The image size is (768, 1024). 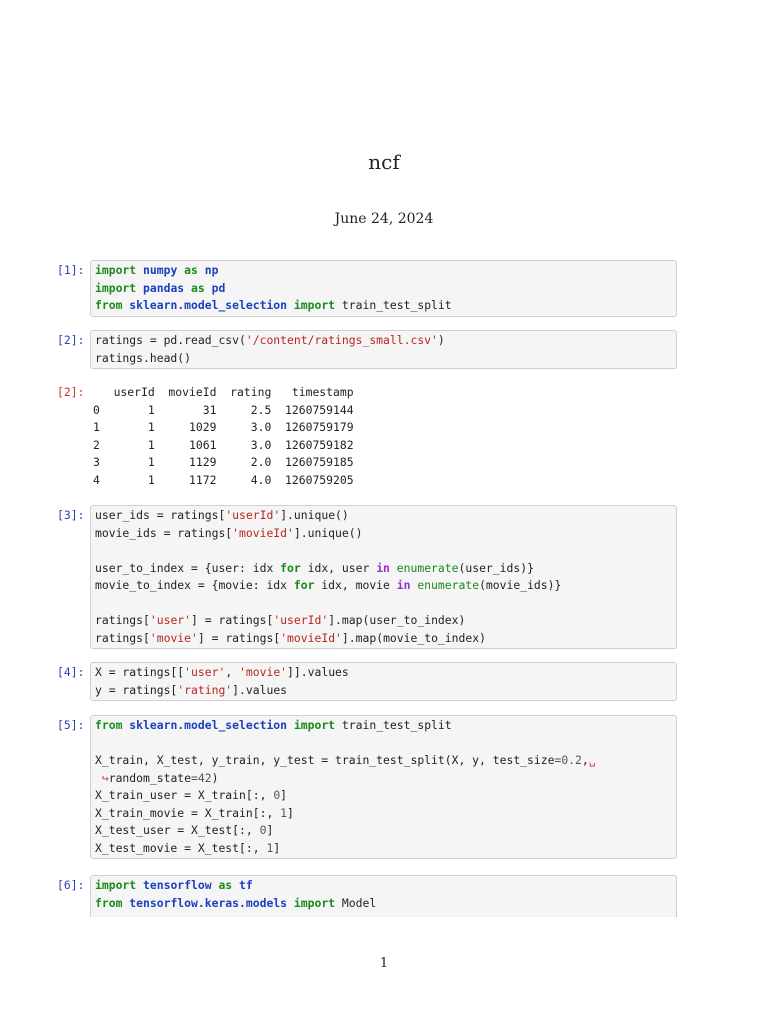 I want to click on dataframe-row: 3 1 1129 2.0 1260759185, so click(x=223, y=462).